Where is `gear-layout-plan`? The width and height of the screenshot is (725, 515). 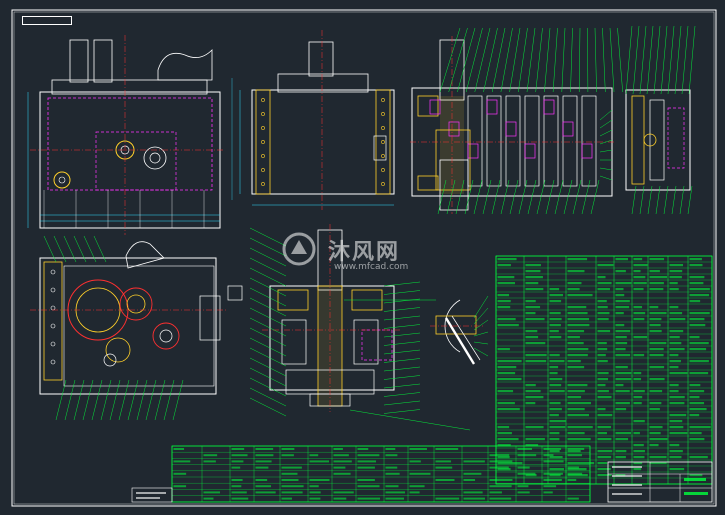
gear-layout-plan is located at coordinates (136, 328).